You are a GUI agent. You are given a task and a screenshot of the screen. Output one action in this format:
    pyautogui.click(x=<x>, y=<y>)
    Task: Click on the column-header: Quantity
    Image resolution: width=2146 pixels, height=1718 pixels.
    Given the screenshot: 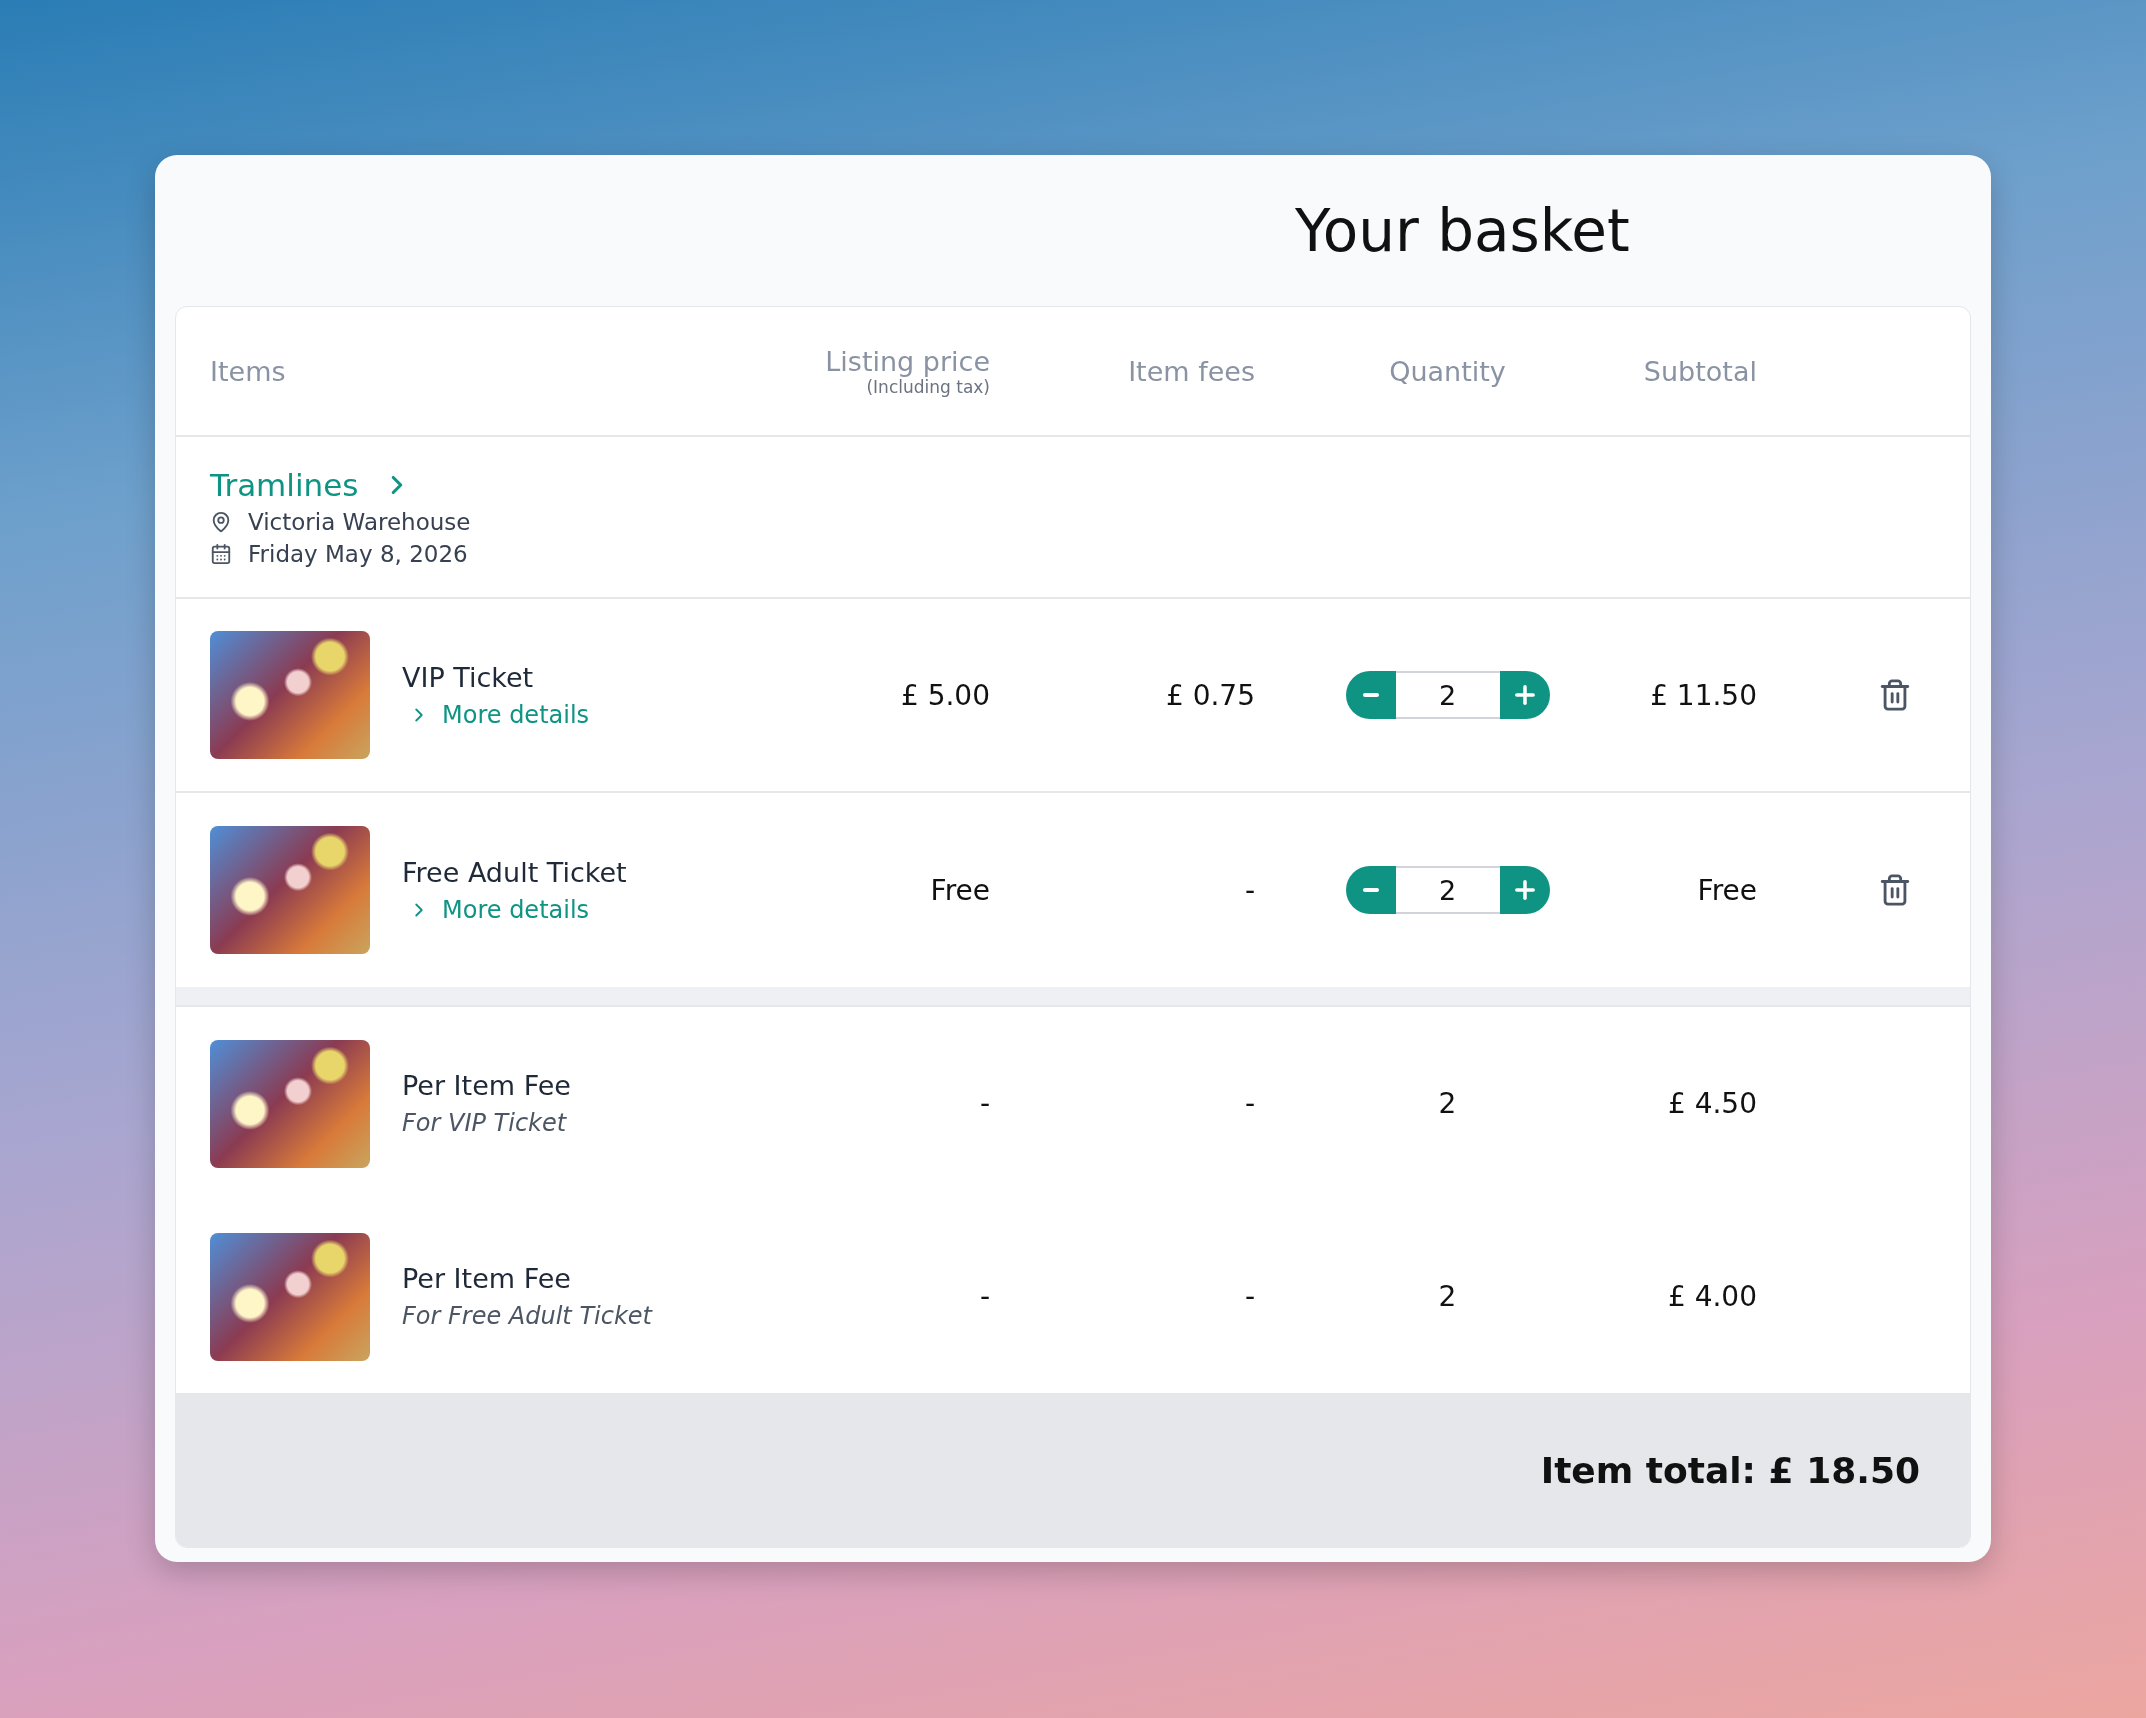 What is the action you would take?
    pyautogui.click(x=1447, y=371)
    